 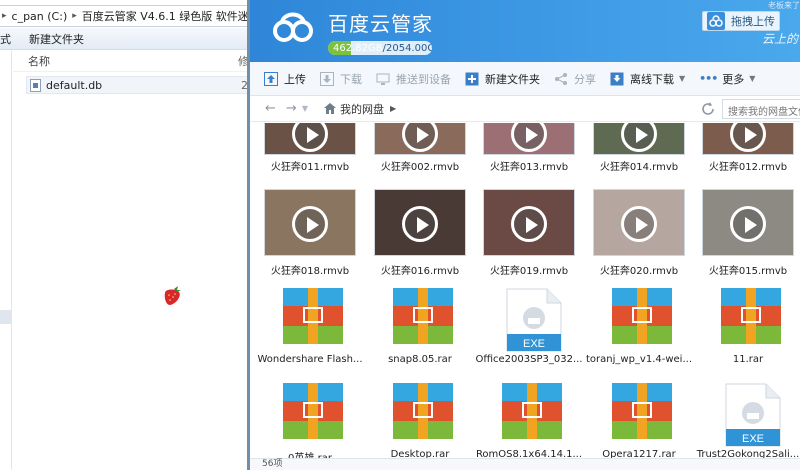 I want to click on share-icon, so click(x=561, y=78).